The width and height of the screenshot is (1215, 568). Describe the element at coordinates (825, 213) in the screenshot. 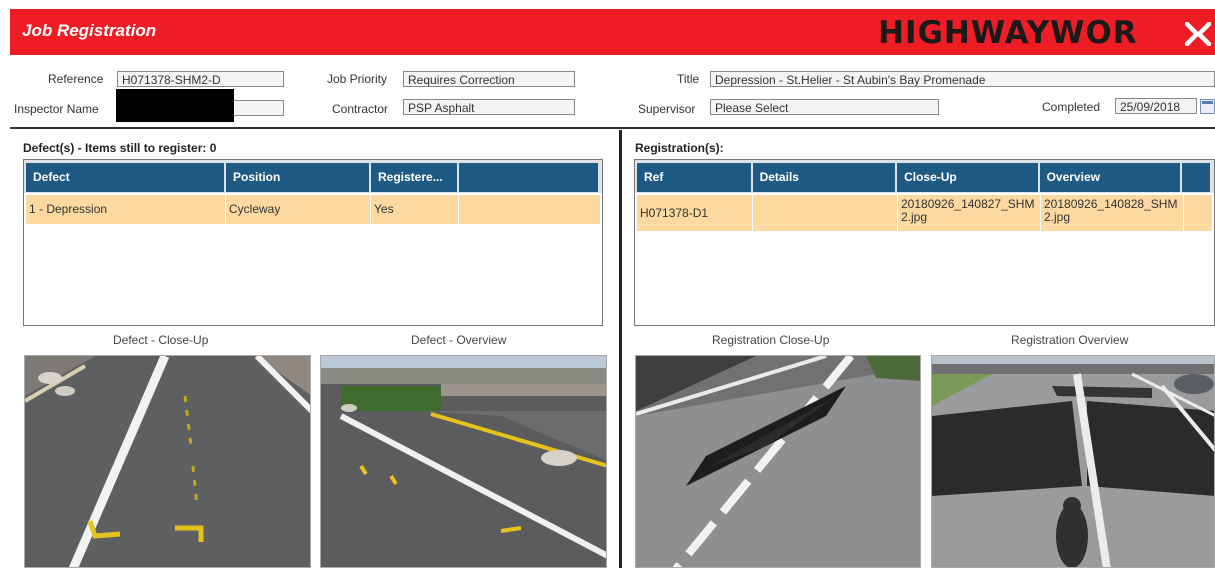

I see `cell-details` at that location.